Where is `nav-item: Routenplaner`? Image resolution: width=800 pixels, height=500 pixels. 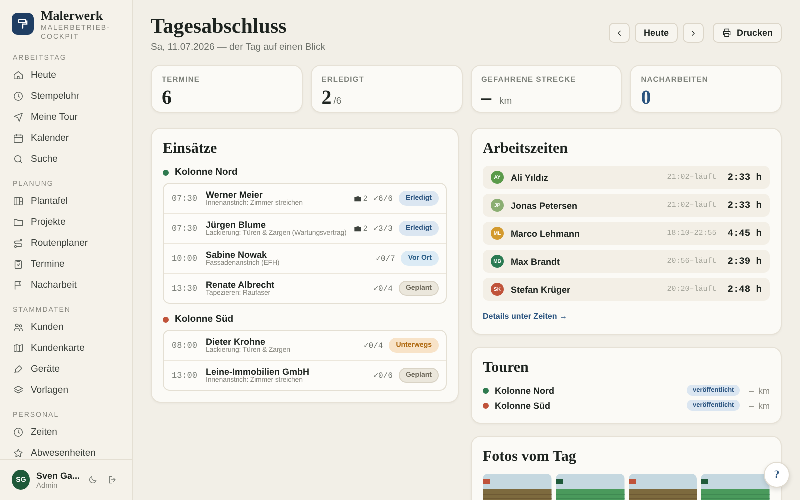
nav-item: Routenplaner is located at coordinates (66, 243).